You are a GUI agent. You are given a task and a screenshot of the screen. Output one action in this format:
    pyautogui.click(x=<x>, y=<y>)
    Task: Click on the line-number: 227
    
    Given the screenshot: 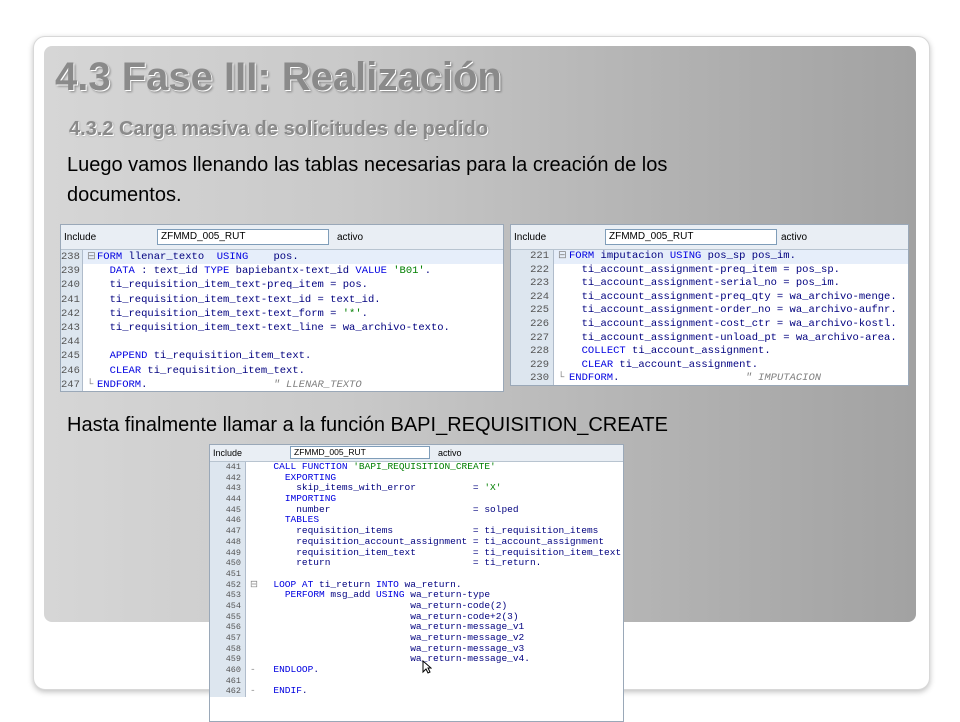 What is the action you would take?
    pyautogui.click(x=532, y=338)
    